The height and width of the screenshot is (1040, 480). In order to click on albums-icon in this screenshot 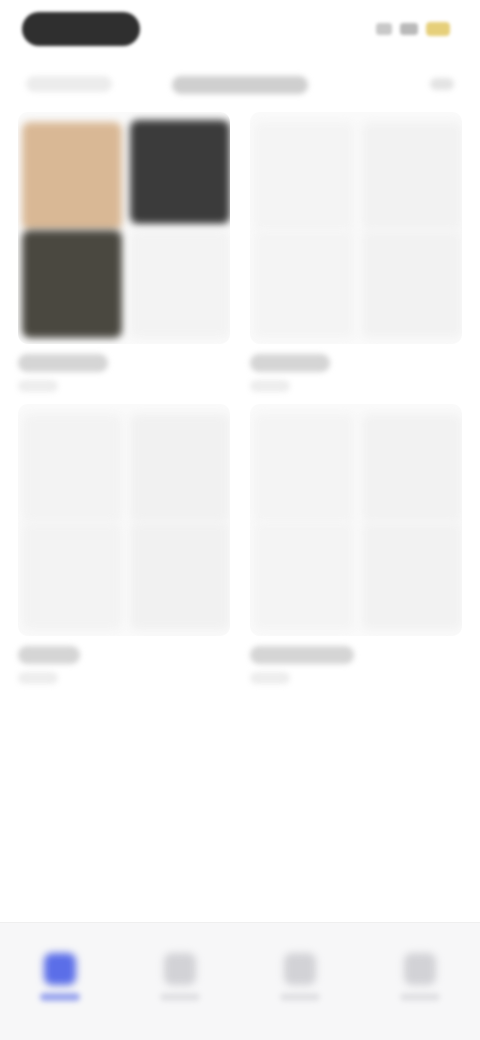, I will do `click(300, 969)`.